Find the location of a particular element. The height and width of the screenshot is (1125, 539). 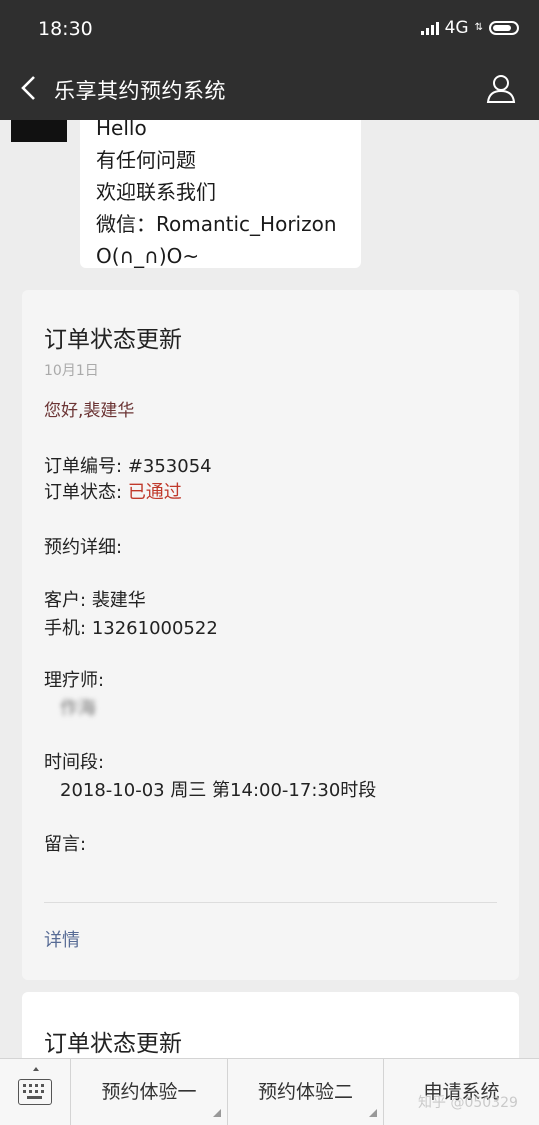

keyboard-icon is located at coordinates (35, 1092).